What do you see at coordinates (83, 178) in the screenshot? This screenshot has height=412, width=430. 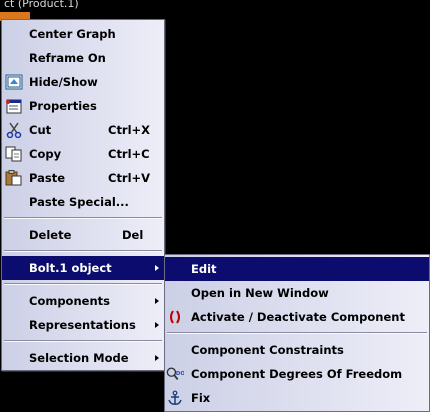 I see `menu-item-paste: Paste Ctrl+V` at bounding box center [83, 178].